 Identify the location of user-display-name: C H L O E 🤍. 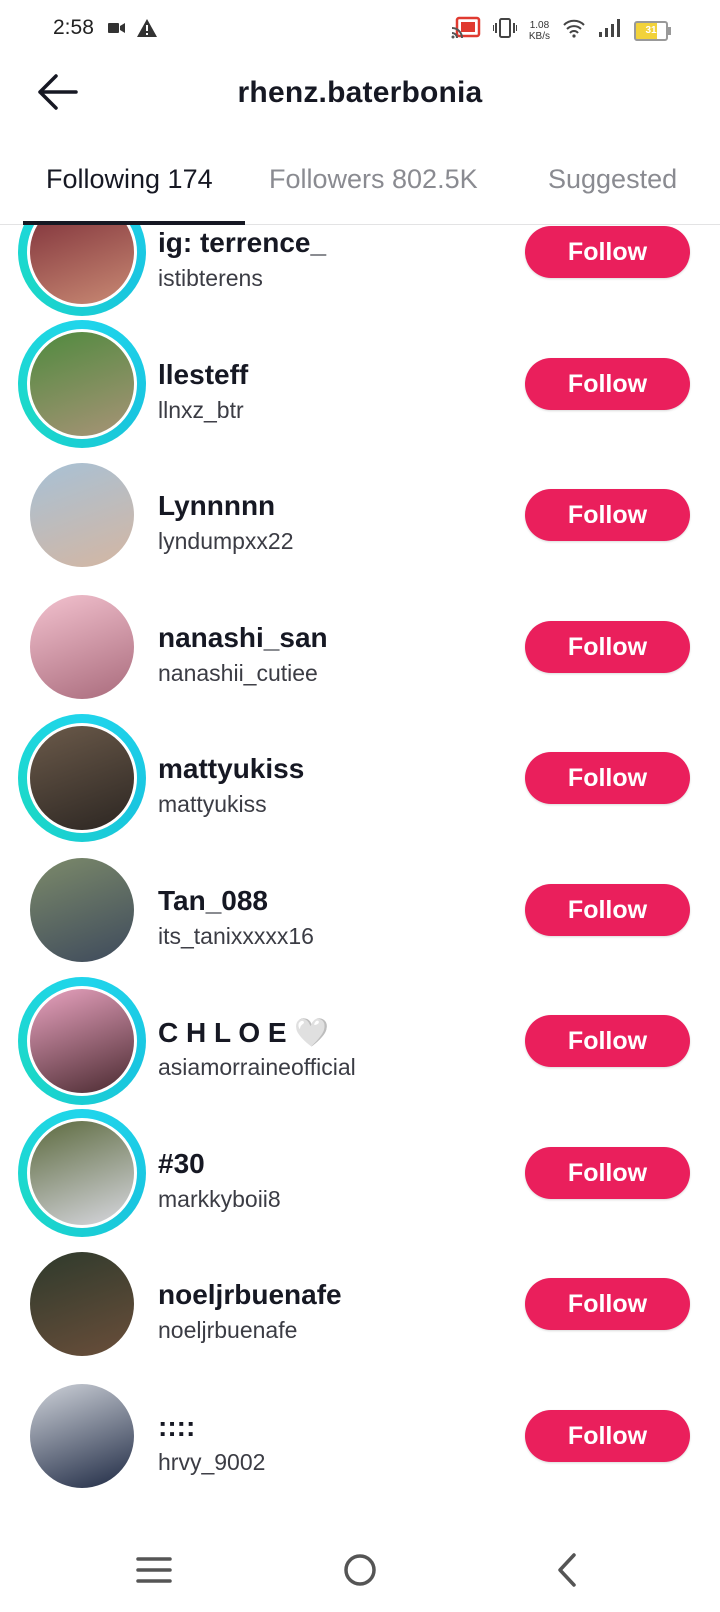
(244, 1032).